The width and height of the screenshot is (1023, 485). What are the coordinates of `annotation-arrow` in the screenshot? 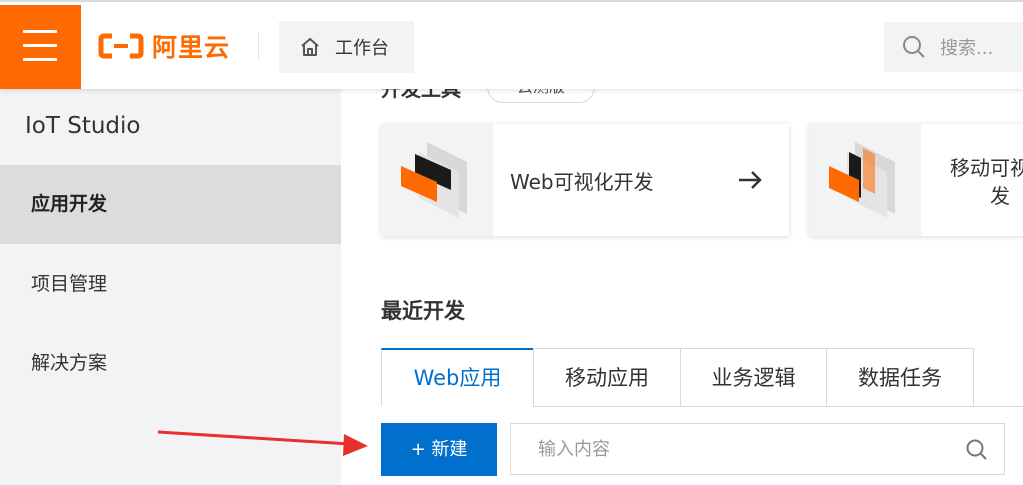 It's located at (262, 443).